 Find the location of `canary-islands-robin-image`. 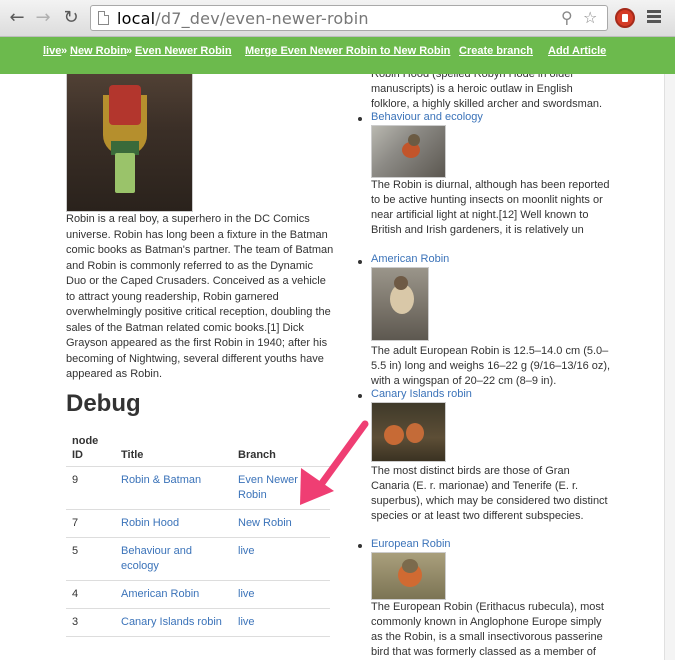

canary-islands-robin-image is located at coordinates (408, 432).